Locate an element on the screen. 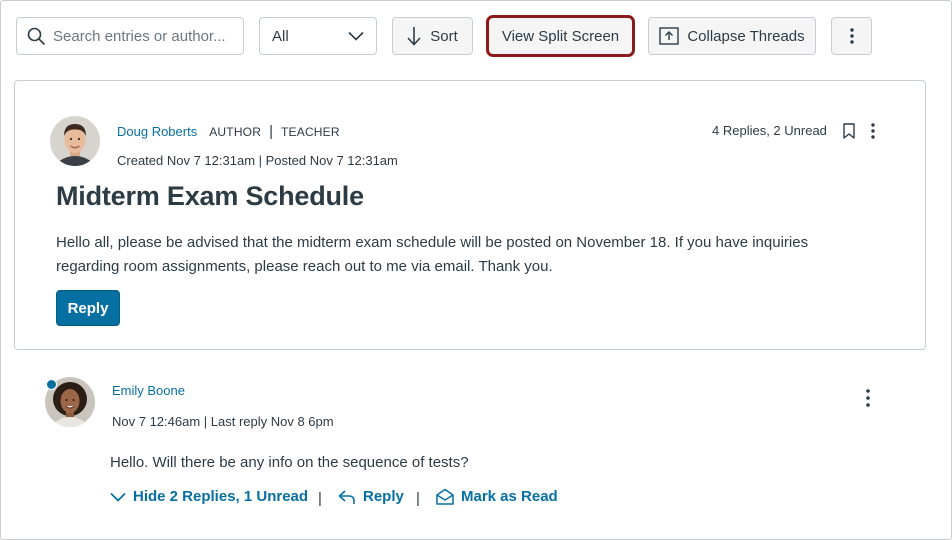  post-author-line: Doug Roberts AUTHOR | TEACHER is located at coordinates (228, 131).